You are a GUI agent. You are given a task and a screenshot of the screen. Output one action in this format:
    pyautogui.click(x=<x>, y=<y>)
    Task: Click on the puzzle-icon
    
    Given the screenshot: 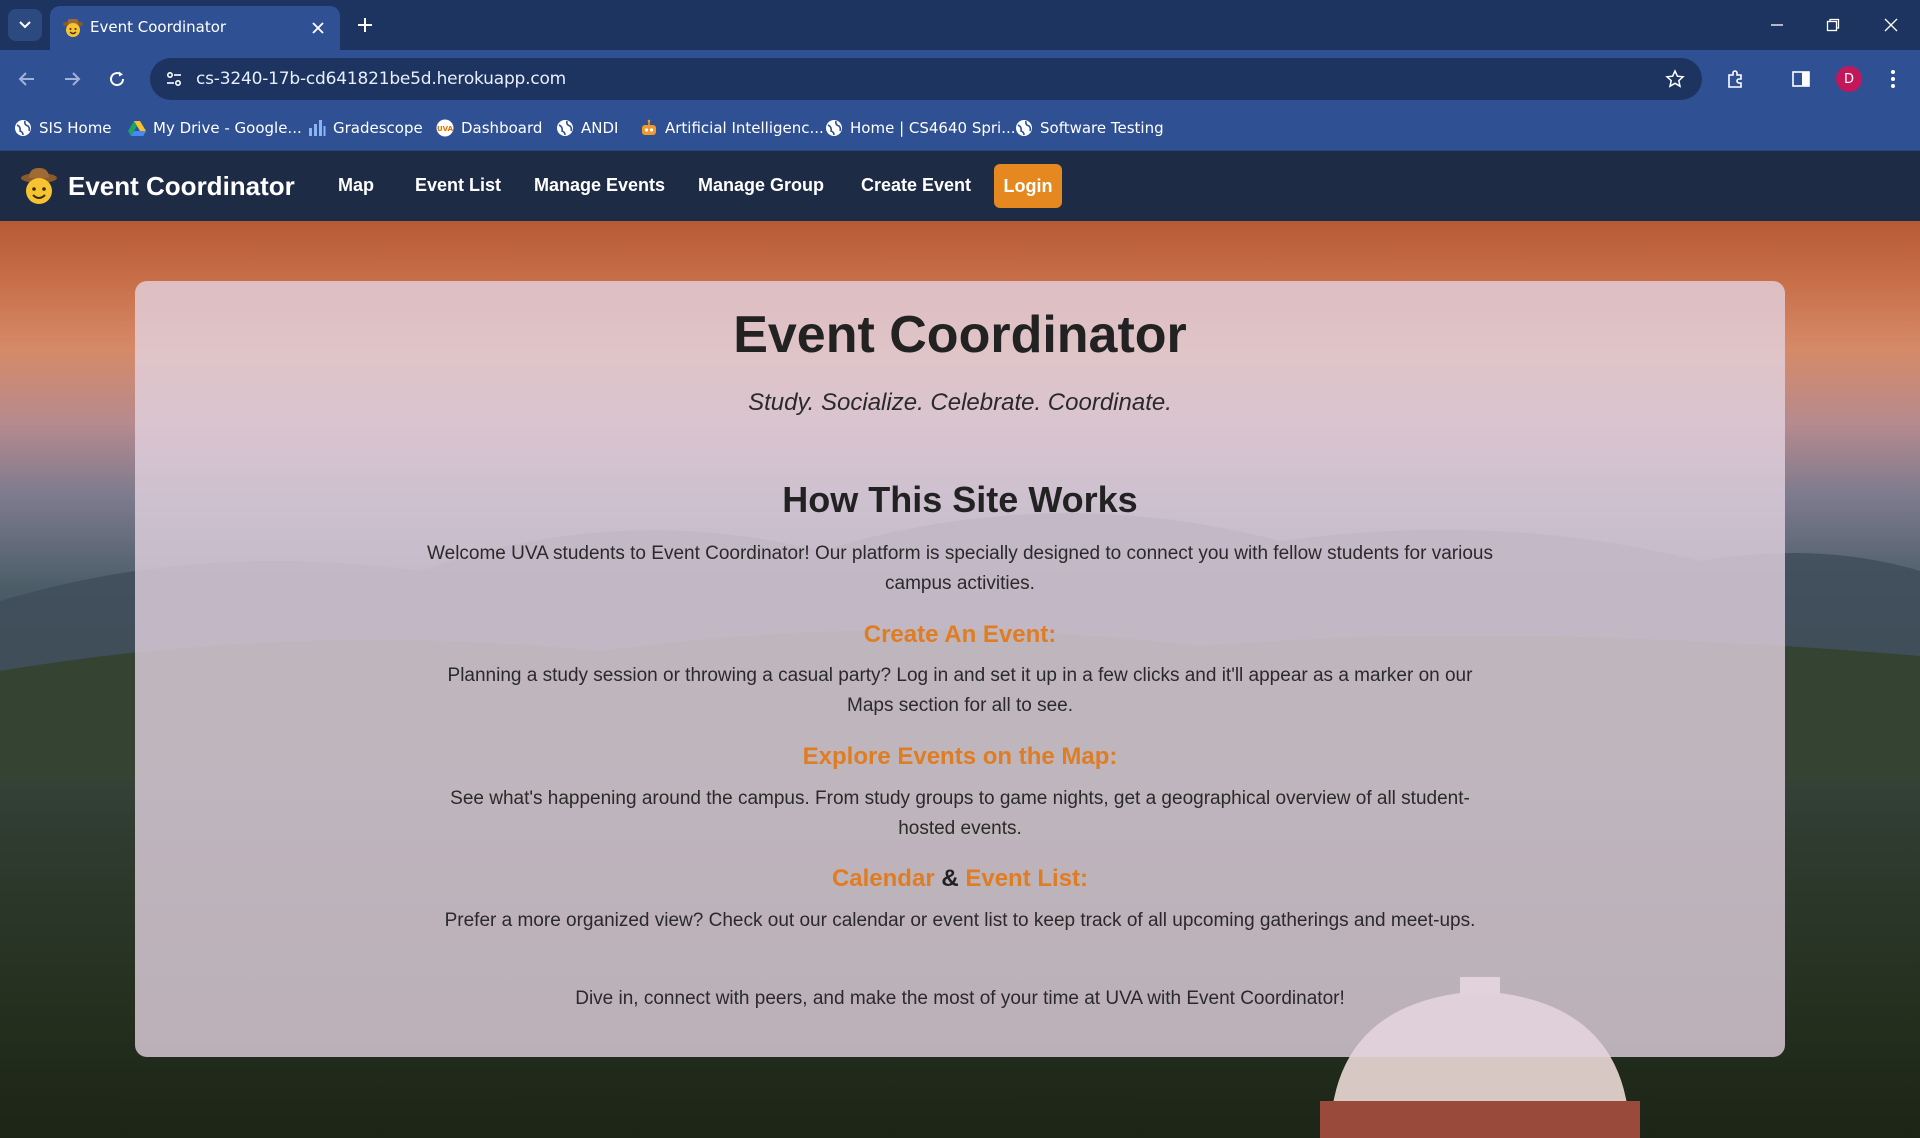 What is the action you would take?
    pyautogui.click(x=1735, y=79)
    